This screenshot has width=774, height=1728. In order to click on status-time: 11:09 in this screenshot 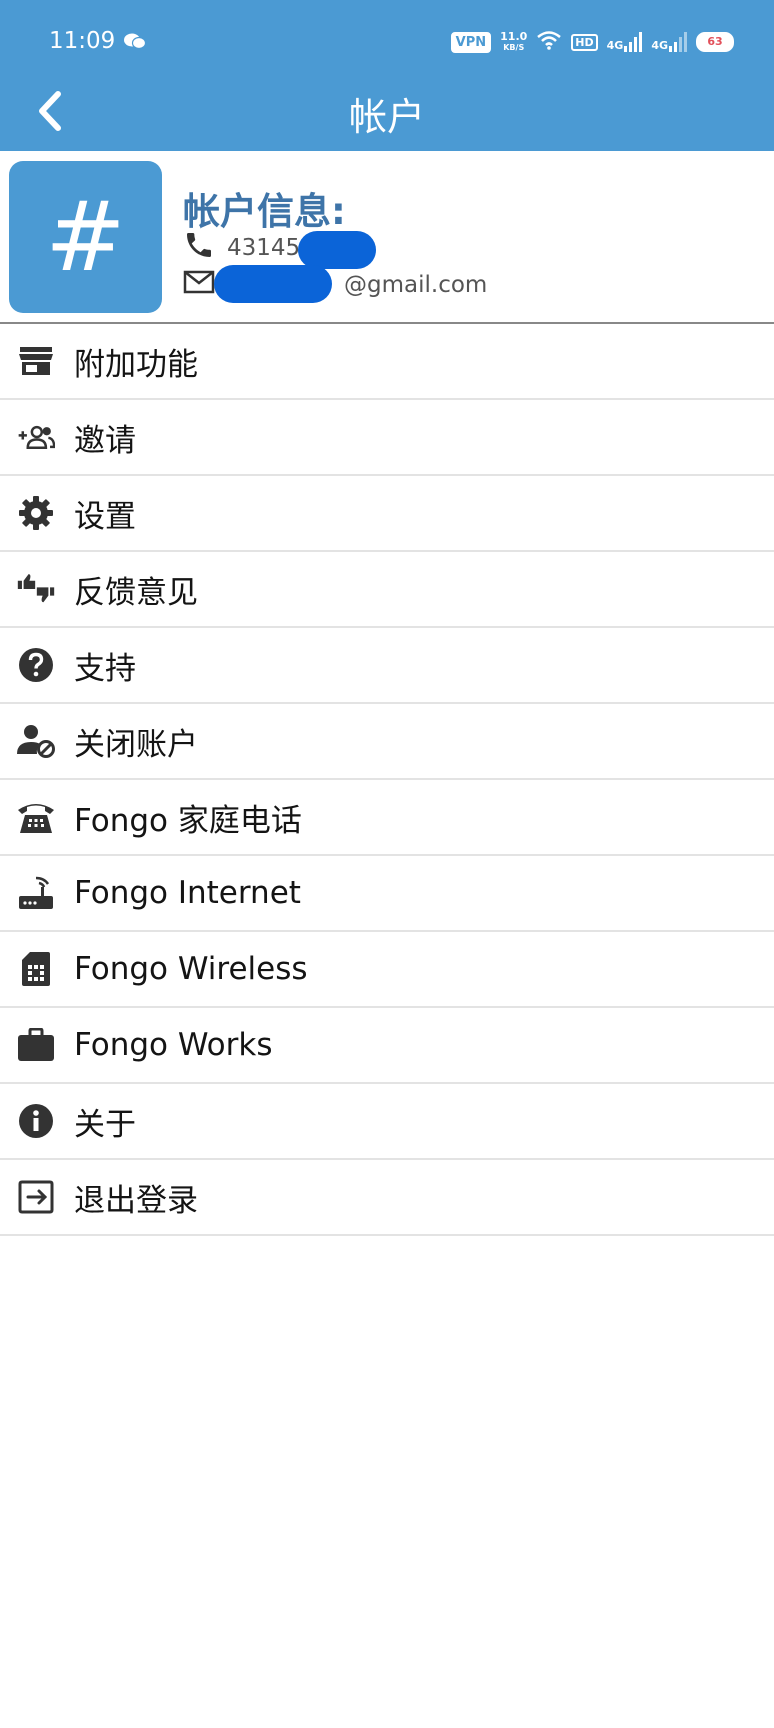, I will do `click(82, 41)`.